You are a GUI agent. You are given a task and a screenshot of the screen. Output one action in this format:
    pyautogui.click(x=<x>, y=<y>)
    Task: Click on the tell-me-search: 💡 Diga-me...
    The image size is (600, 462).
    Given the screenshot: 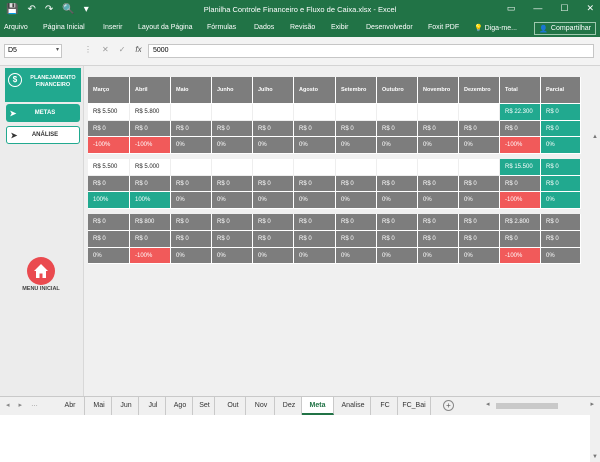 What is the action you would take?
    pyautogui.click(x=495, y=28)
    